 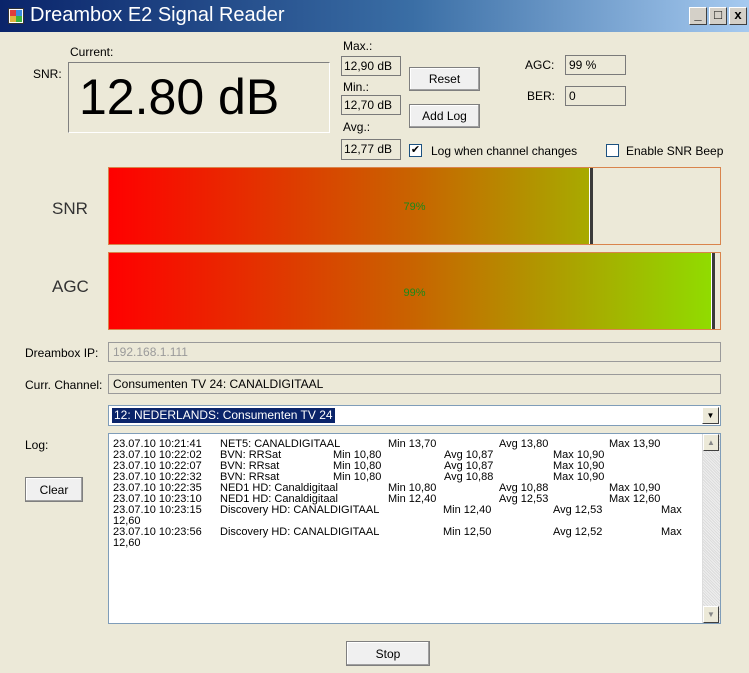 What do you see at coordinates (127, 543) in the screenshot?
I see `log-entry-wrap: 12,60` at bounding box center [127, 543].